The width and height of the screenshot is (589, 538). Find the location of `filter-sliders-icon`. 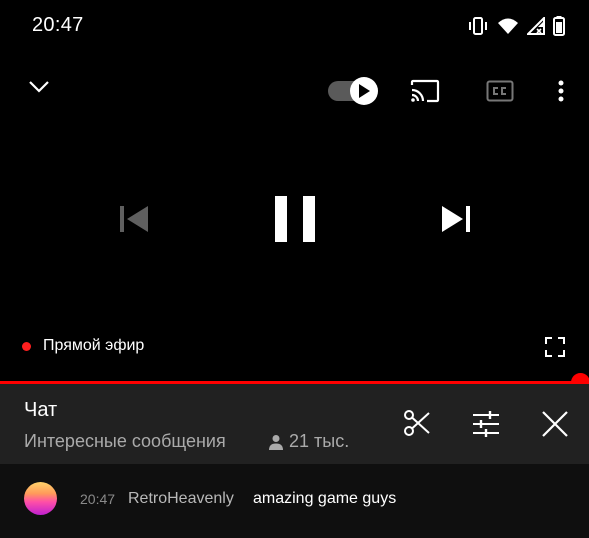

filter-sliders-icon is located at coordinates (486, 424).